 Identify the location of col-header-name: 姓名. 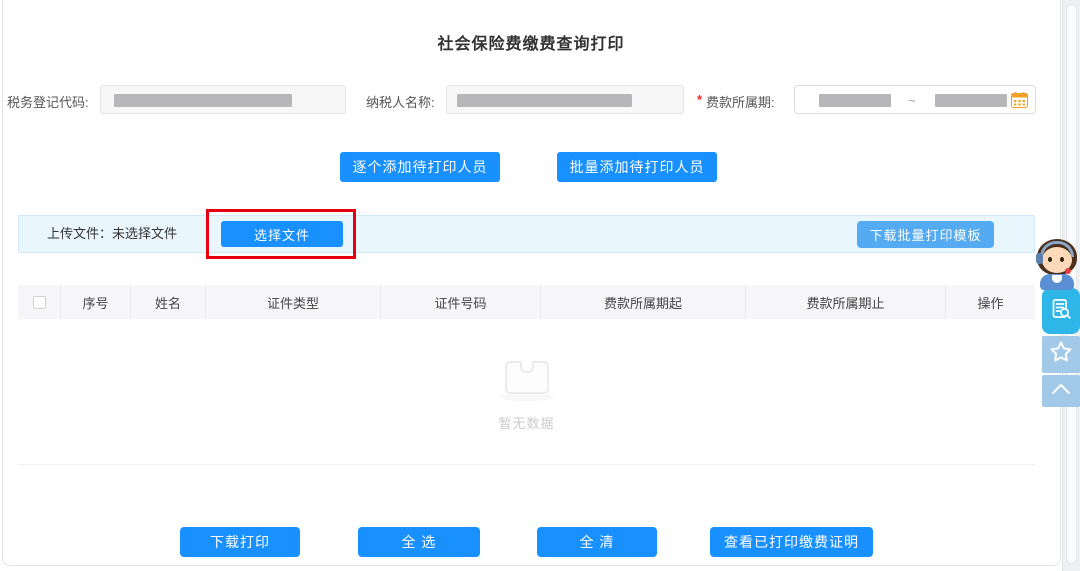
(167, 302).